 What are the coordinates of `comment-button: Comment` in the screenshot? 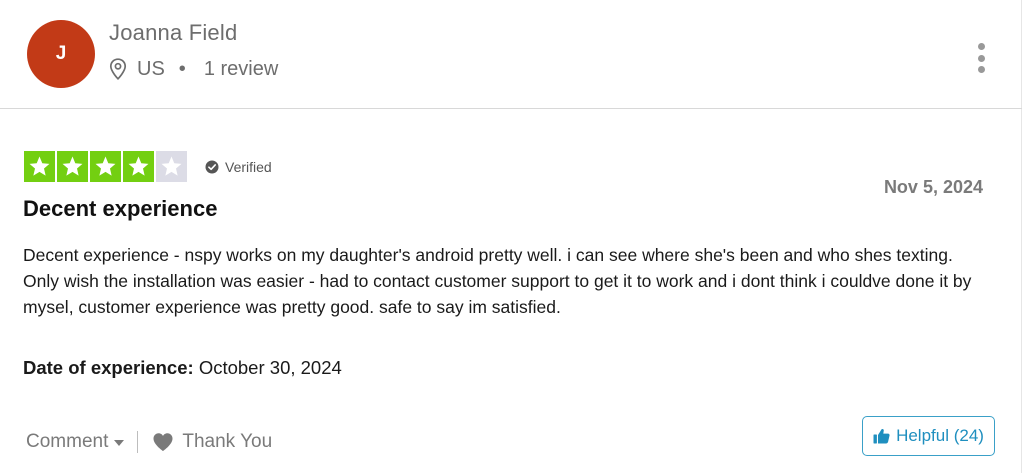 It's located at (75, 442).